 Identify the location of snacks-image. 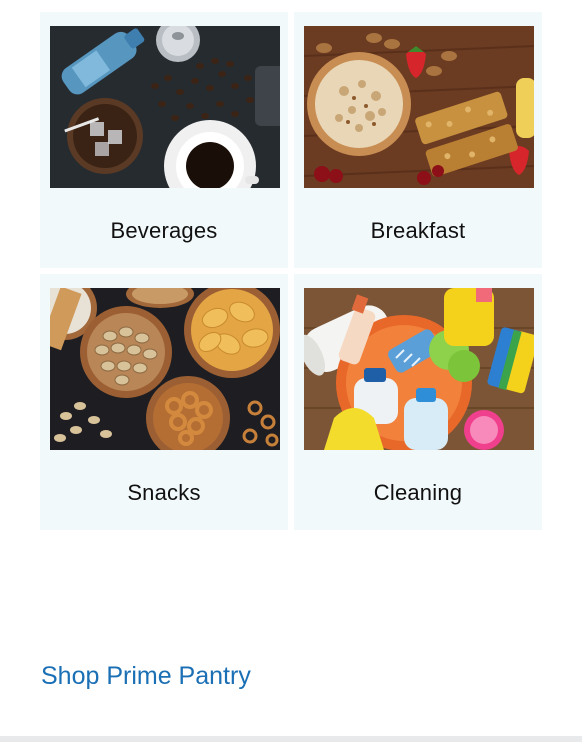
(165, 369).